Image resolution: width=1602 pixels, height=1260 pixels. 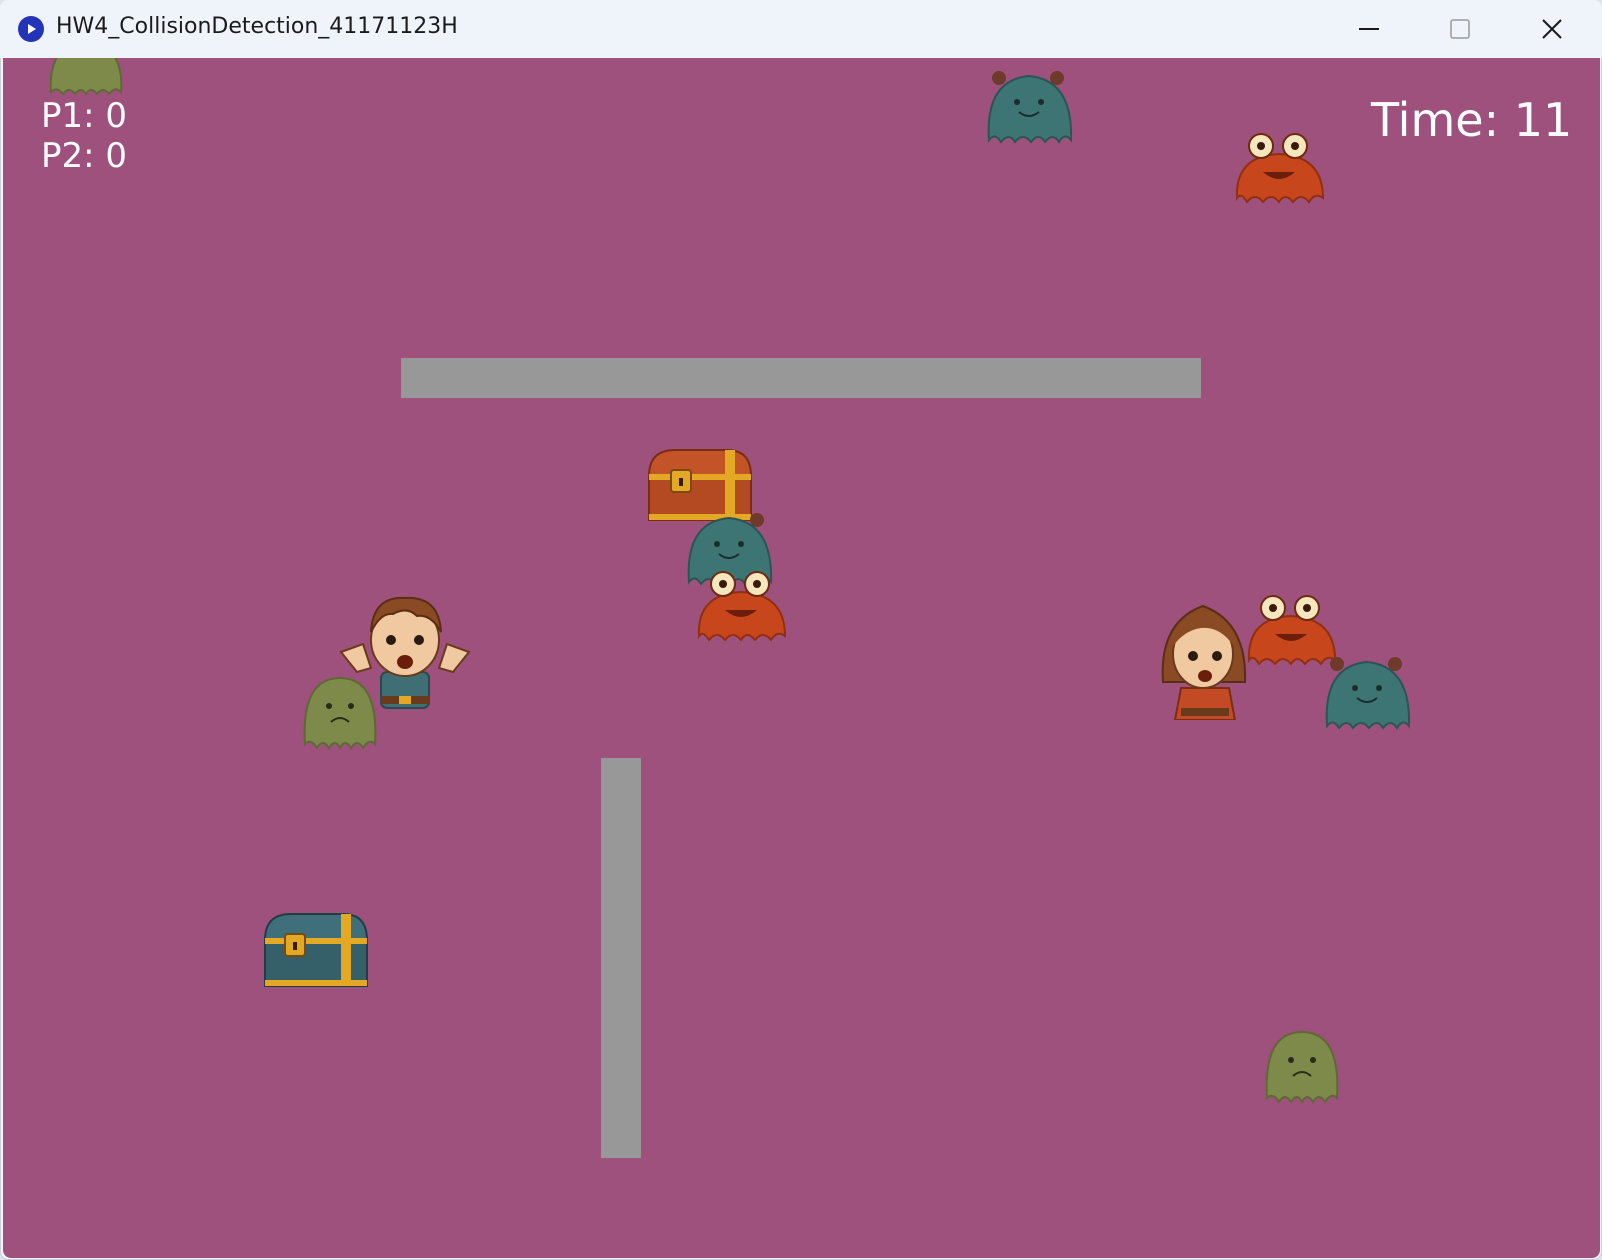 I want to click on p2-score: P2: 0, so click(x=84, y=156).